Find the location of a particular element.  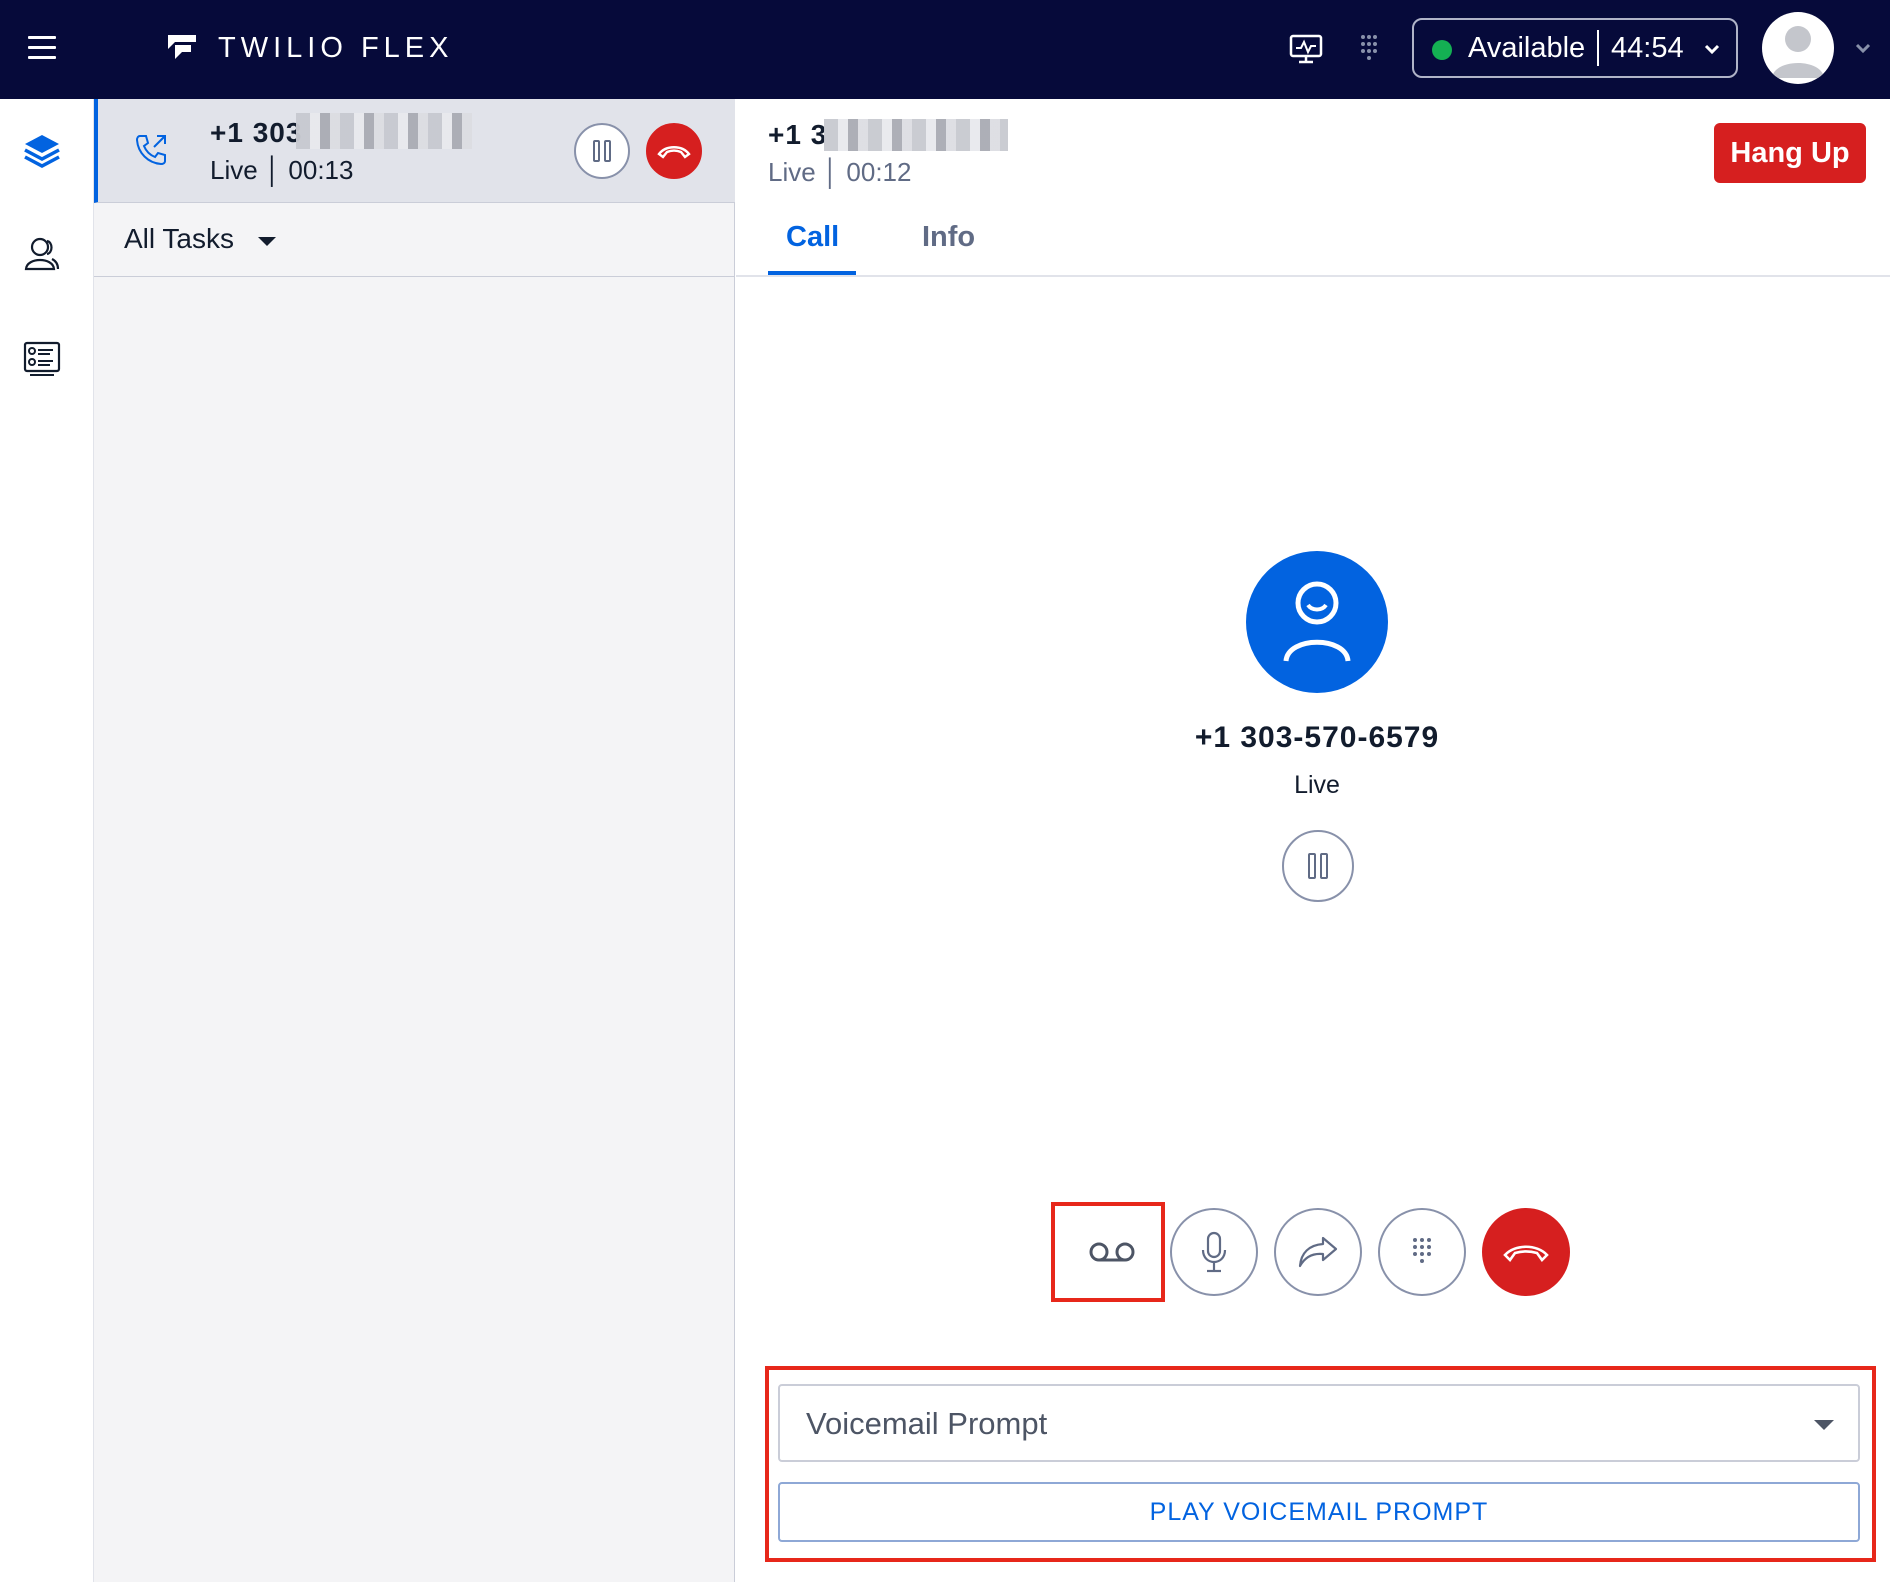

tab-call: Call is located at coordinates (812, 237).